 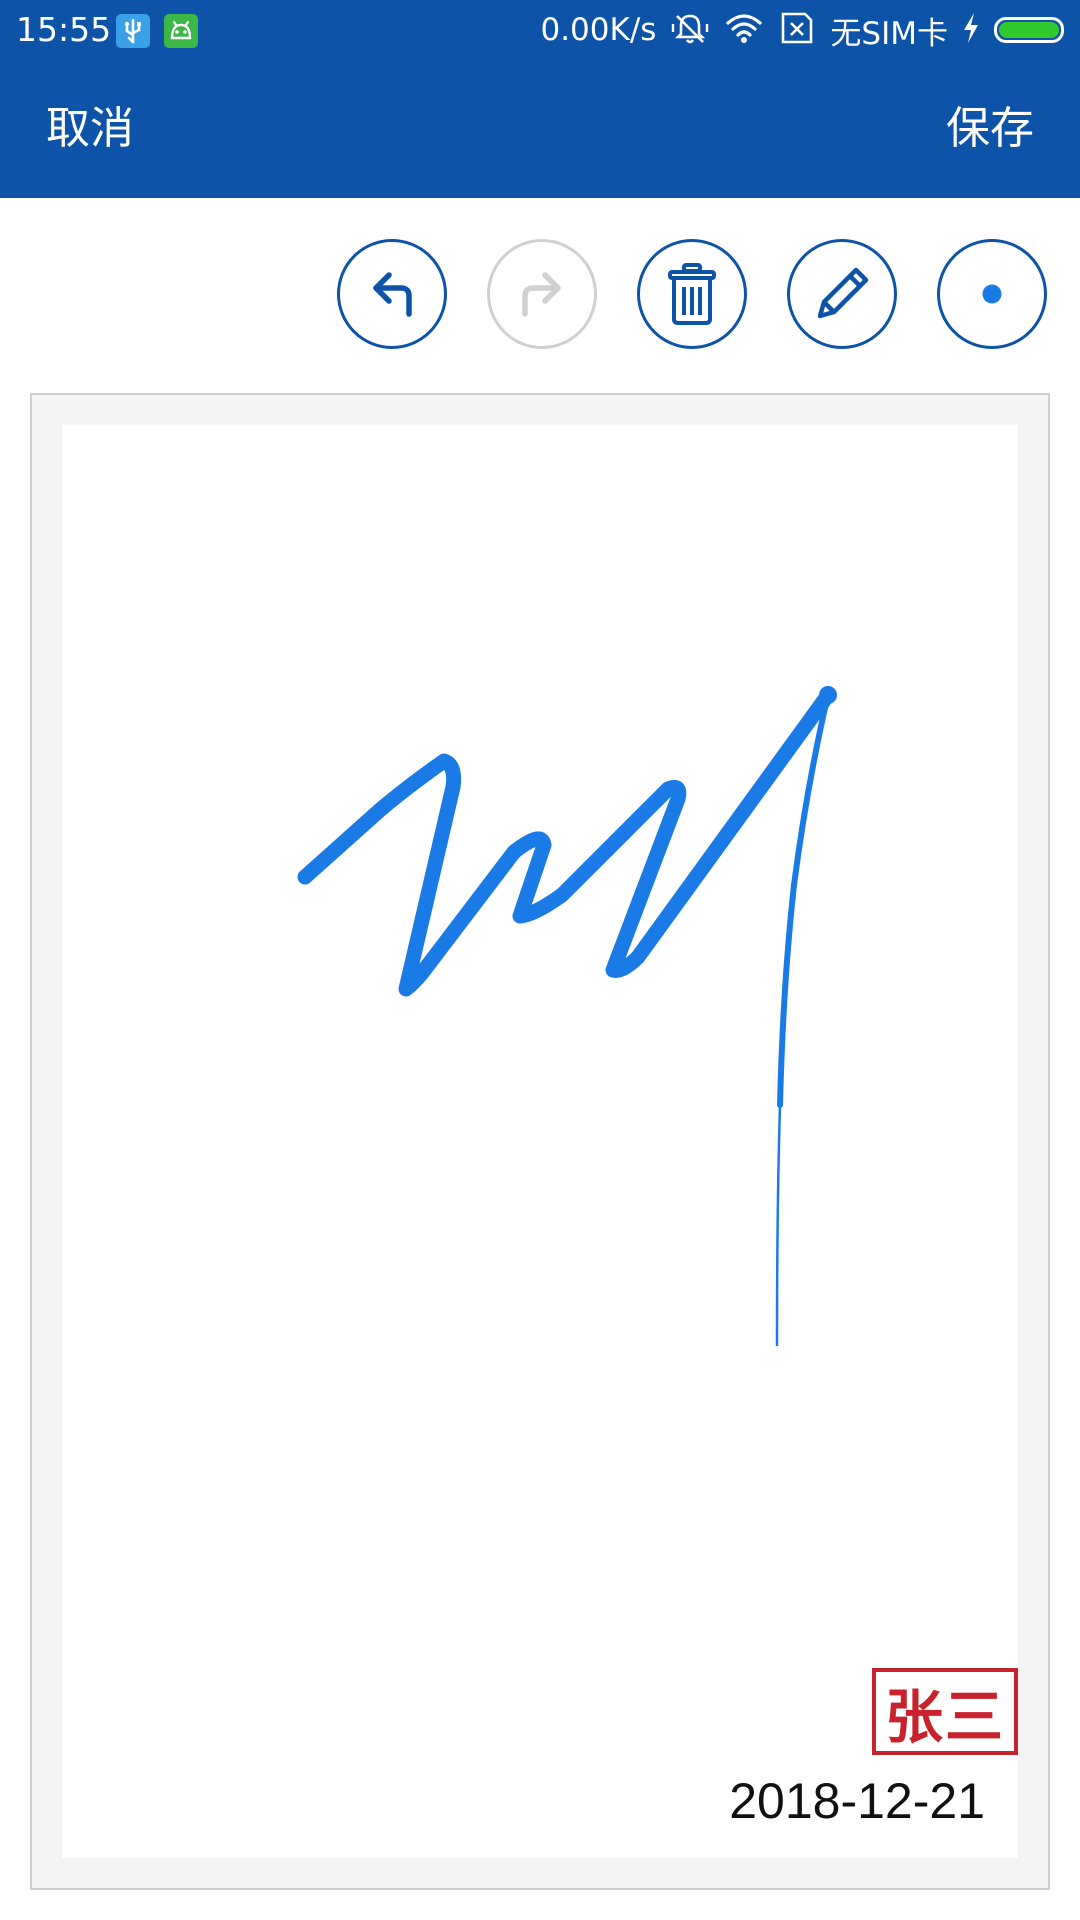 What do you see at coordinates (797, 30) in the screenshot?
I see `no-sim-icon` at bounding box center [797, 30].